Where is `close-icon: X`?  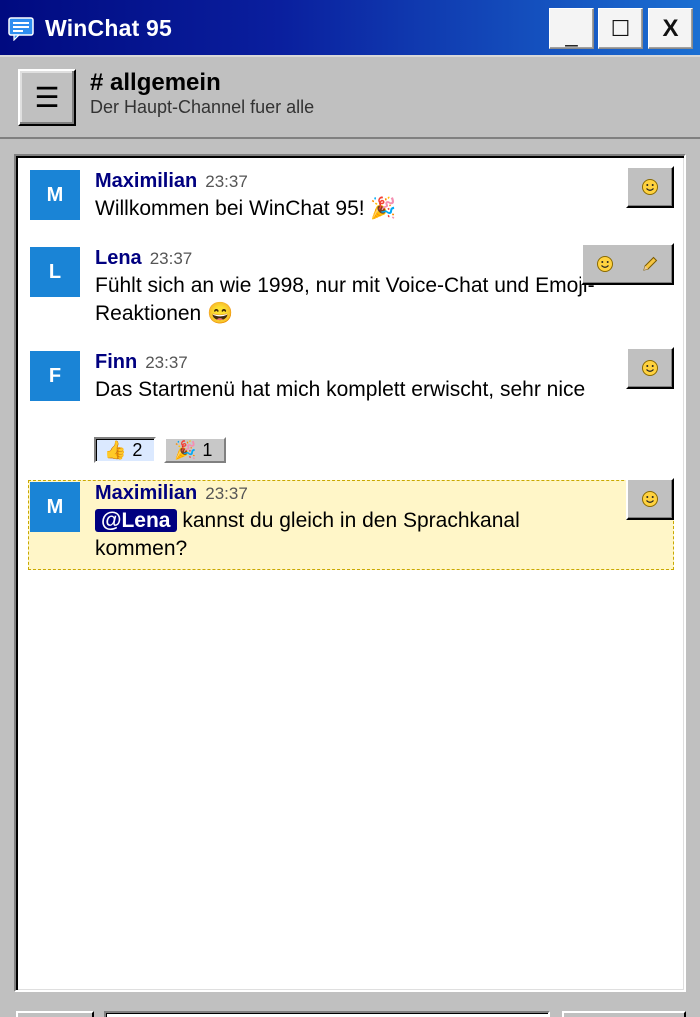 close-icon: X is located at coordinates (670, 28).